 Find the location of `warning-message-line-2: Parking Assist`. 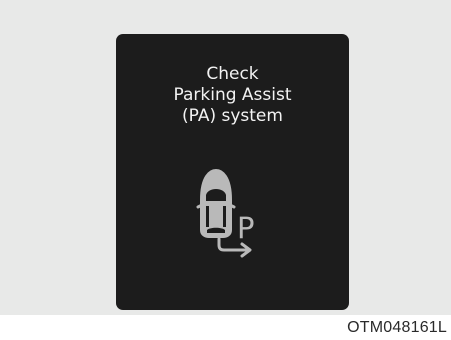

warning-message-line-2: Parking Assist is located at coordinates (232, 95).